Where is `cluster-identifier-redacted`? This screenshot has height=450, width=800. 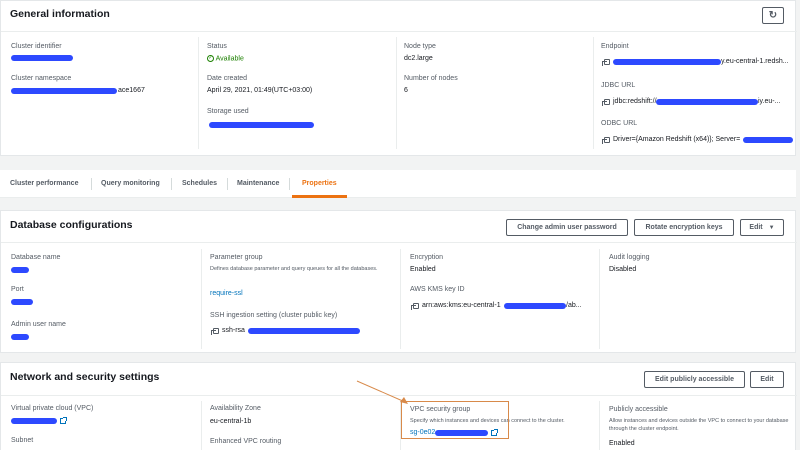 cluster-identifier-redacted is located at coordinates (42, 58).